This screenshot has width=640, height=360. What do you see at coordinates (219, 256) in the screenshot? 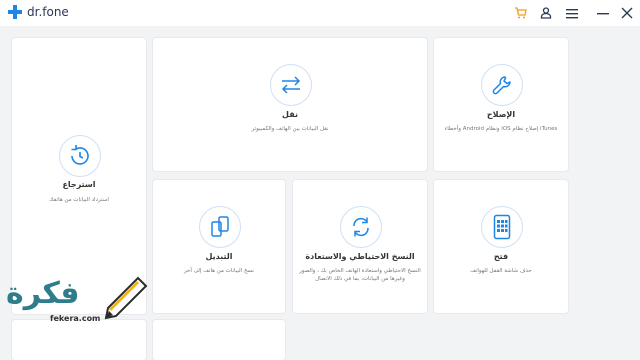
I see `switch-title: التبديل` at bounding box center [219, 256].